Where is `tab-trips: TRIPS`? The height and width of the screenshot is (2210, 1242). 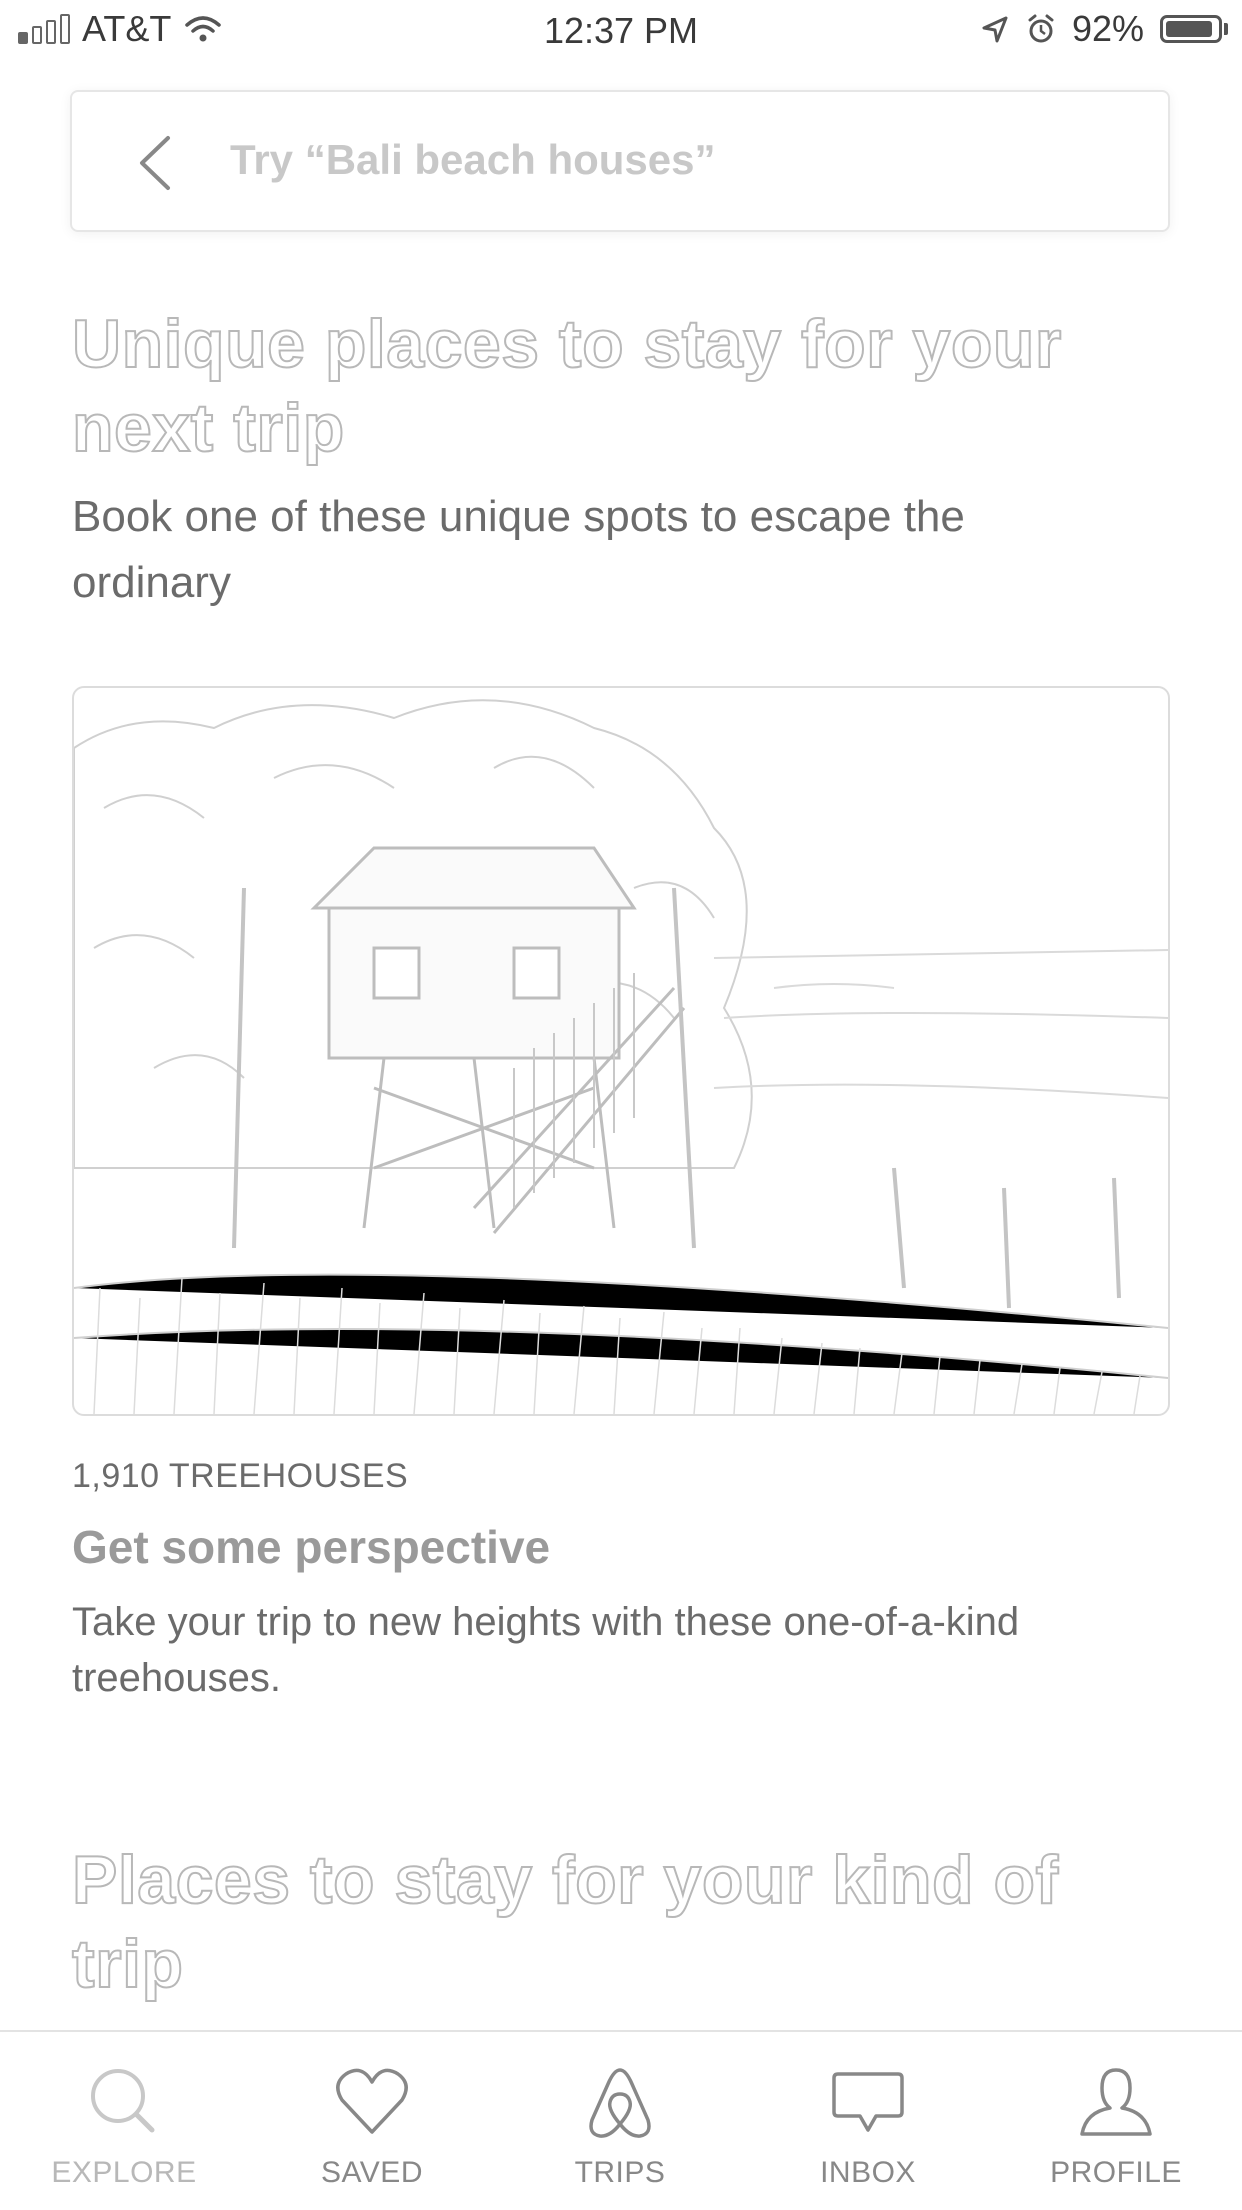 tab-trips: TRIPS is located at coordinates (620, 2126).